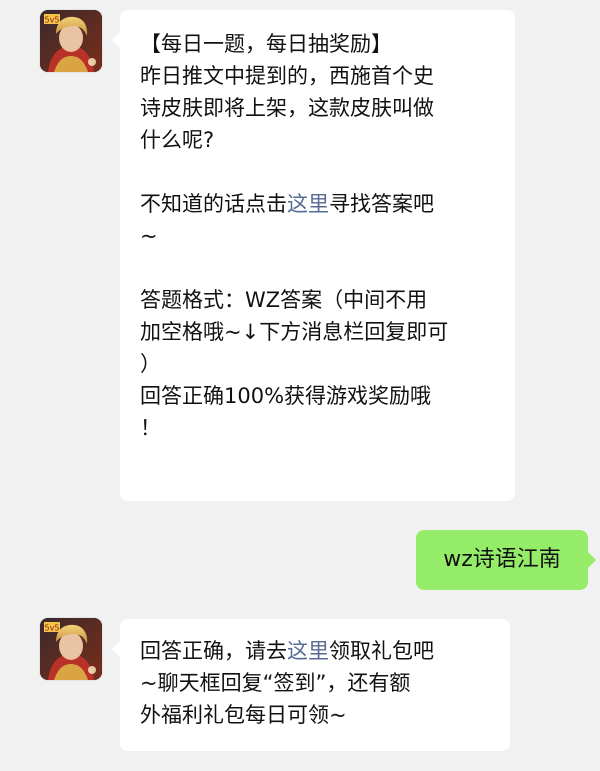  What do you see at coordinates (287, 76) in the screenshot?
I see `message-line: 昨日推文中提到的，西施首个史` at bounding box center [287, 76].